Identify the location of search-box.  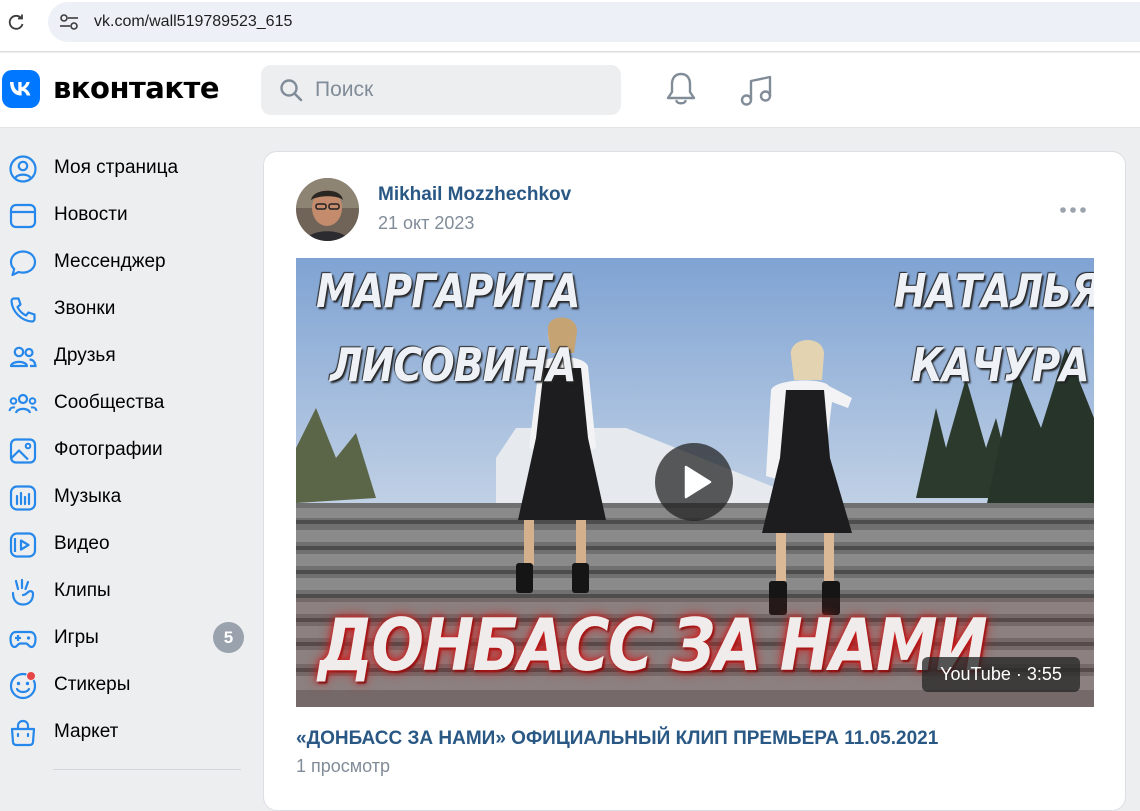
(441, 90).